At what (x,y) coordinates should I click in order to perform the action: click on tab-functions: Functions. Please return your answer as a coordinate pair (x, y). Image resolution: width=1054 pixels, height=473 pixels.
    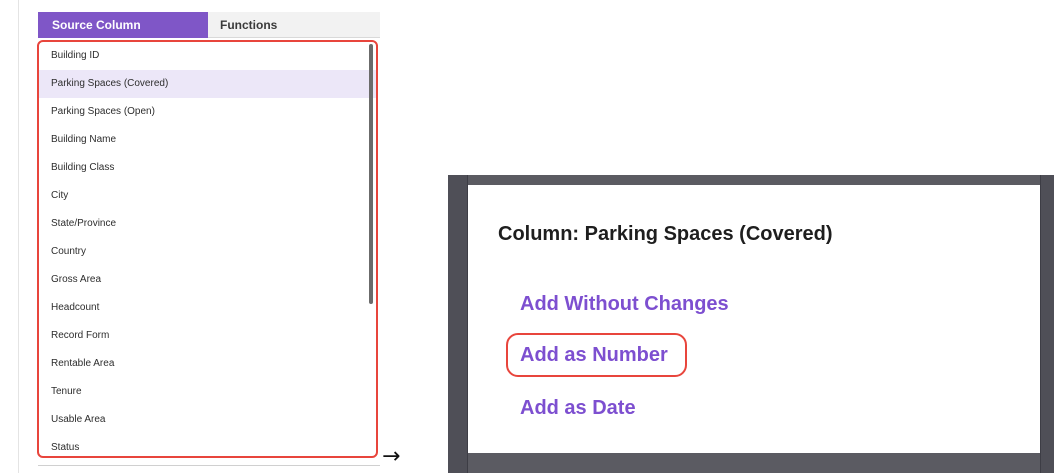
    Looking at the image, I should click on (294, 25).